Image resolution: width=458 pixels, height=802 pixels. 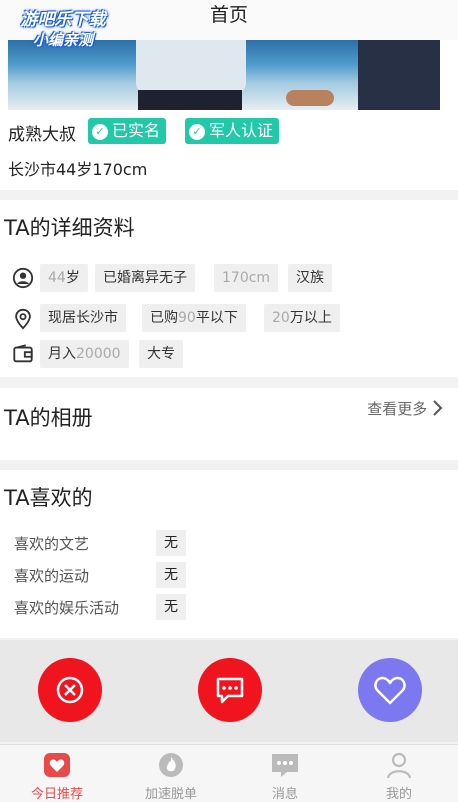 I want to click on close-circle-icon, so click(x=70, y=690).